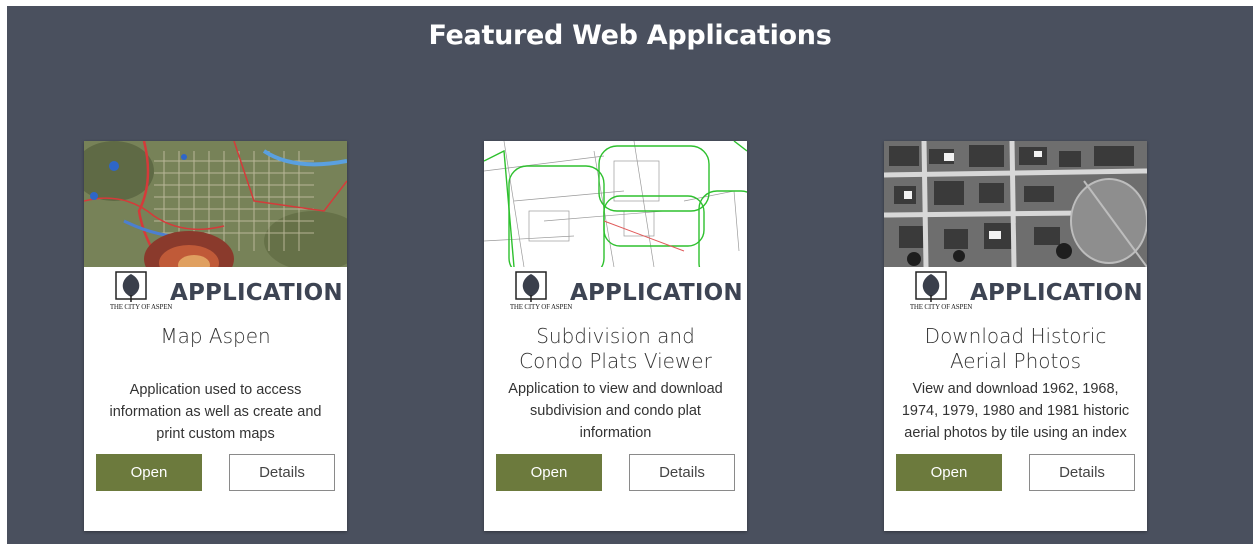  I want to click on page-title: Featured Web Applications, so click(630, 35).